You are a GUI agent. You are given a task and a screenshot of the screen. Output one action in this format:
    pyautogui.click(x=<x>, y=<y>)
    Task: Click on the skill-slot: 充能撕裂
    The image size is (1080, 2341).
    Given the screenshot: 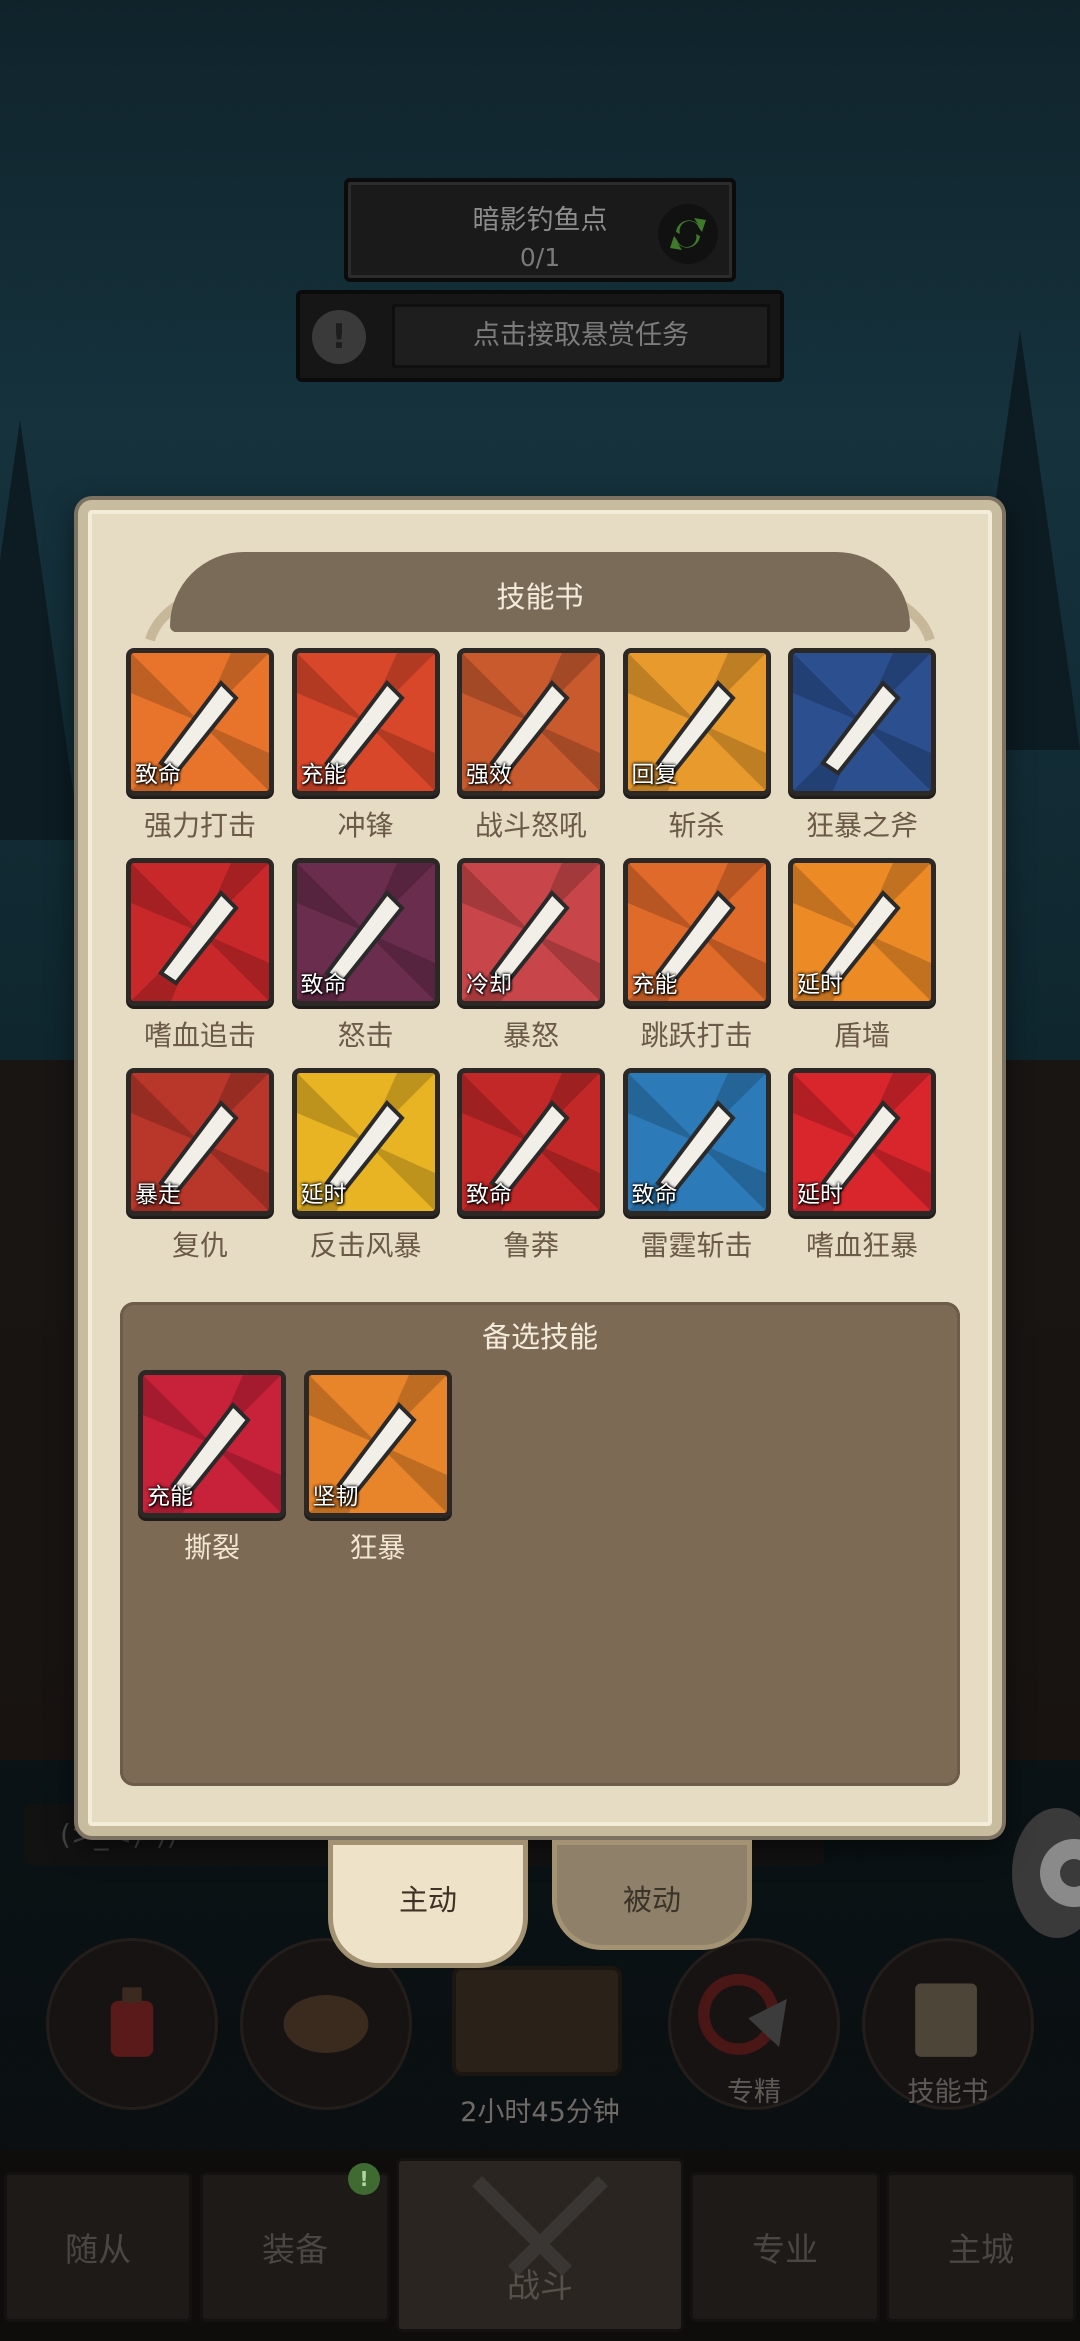 What is the action you would take?
    pyautogui.click(x=212, y=1468)
    